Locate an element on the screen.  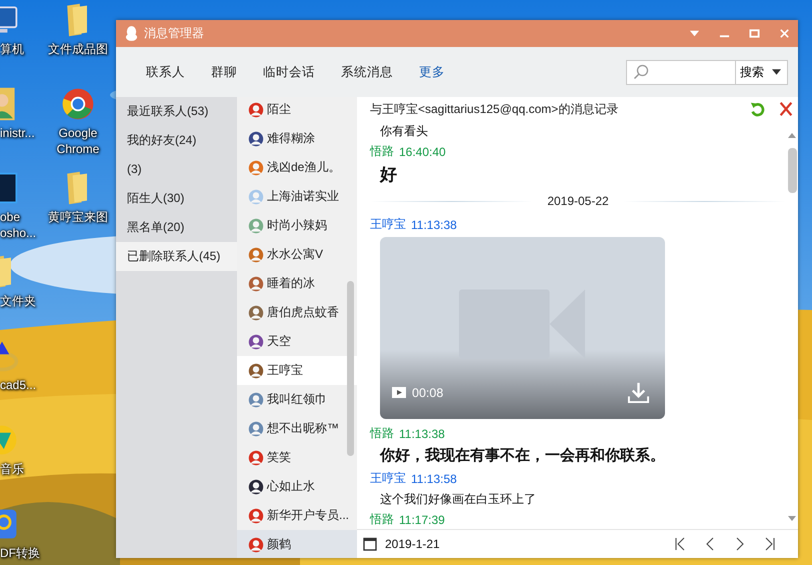
icon-label: 算机 is located at coordinates (12, 49).